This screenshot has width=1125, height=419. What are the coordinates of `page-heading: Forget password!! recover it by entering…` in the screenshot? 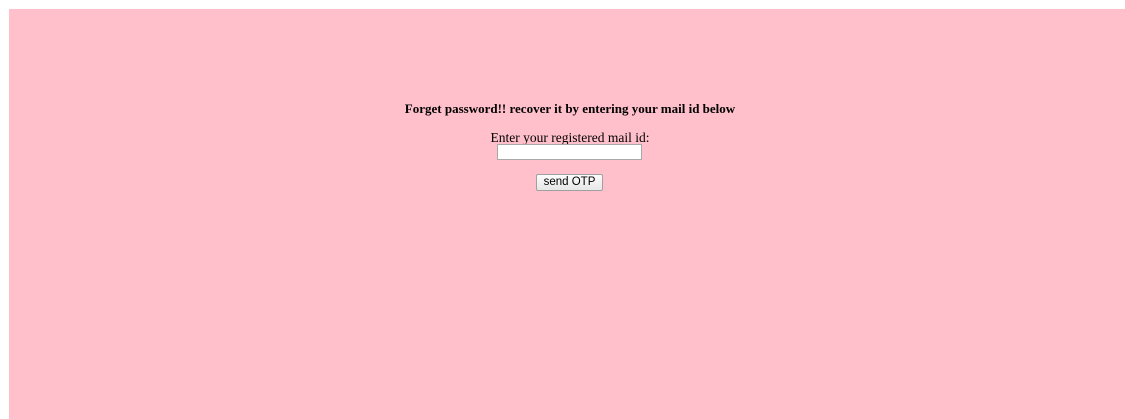 It's located at (570, 108).